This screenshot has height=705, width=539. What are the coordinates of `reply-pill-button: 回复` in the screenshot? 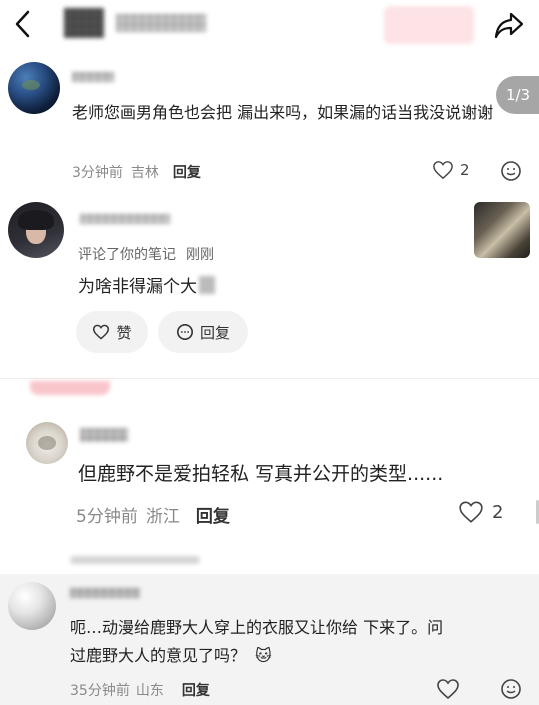 It's located at (203, 332).